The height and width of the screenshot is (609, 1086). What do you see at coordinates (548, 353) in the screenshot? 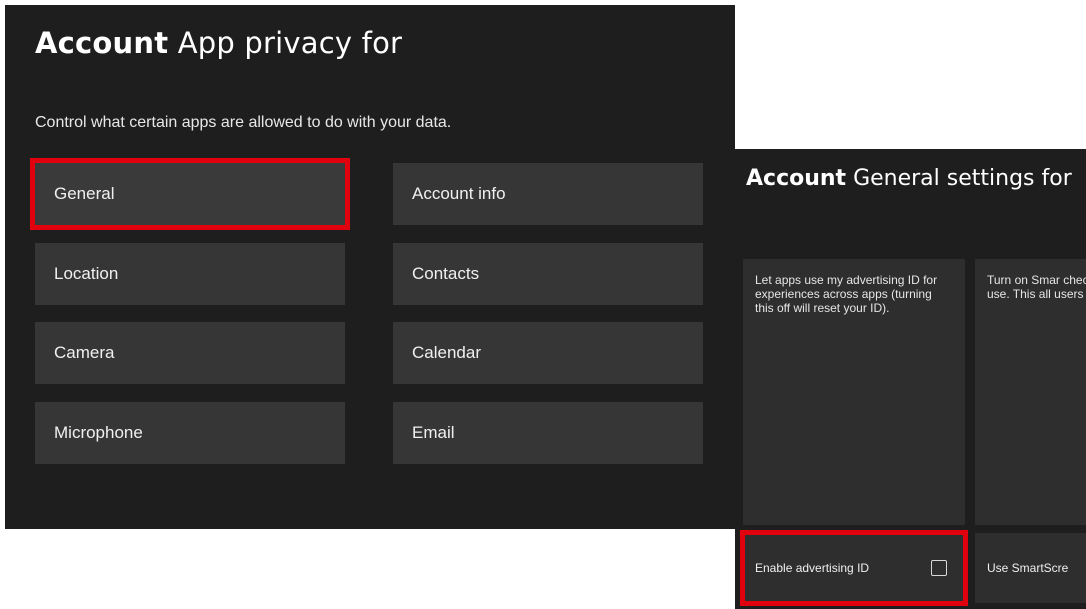
I see `tile-calendar: Calendar` at bounding box center [548, 353].